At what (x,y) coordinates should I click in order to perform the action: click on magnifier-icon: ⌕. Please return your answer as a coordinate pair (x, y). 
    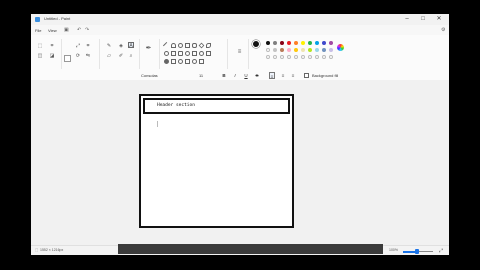
    Looking at the image, I should click on (131, 56).